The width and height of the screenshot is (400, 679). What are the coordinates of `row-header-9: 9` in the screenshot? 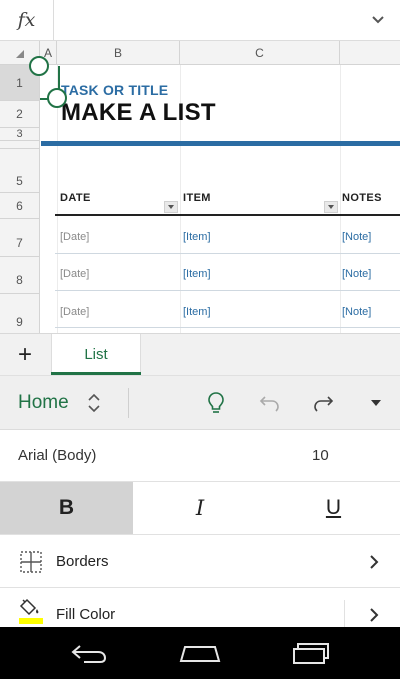 It's located at (19, 313).